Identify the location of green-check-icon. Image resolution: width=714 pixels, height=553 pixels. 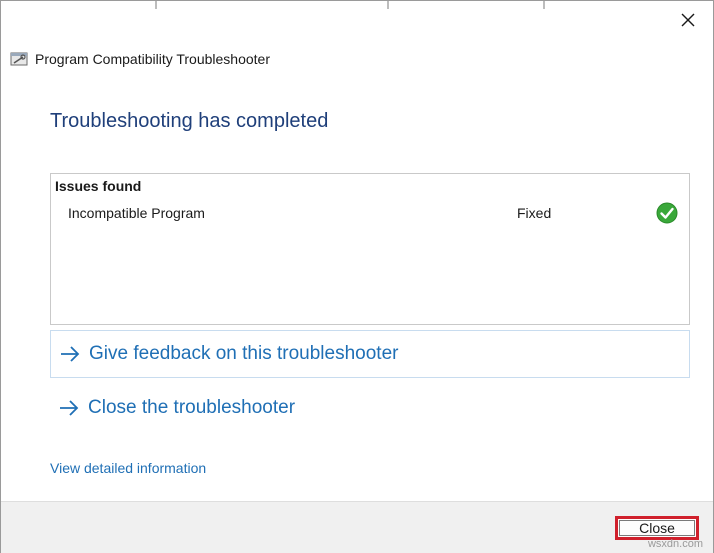
(667, 213).